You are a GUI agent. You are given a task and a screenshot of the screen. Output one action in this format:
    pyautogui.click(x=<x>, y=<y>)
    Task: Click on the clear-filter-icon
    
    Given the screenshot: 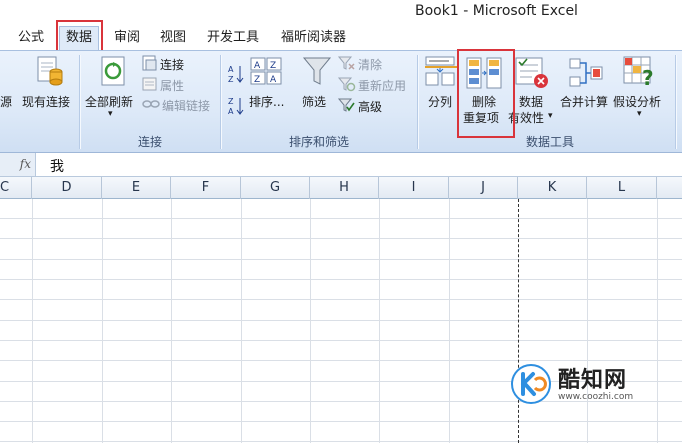 What is the action you would take?
    pyautogui.click(x=346, y=63)
    